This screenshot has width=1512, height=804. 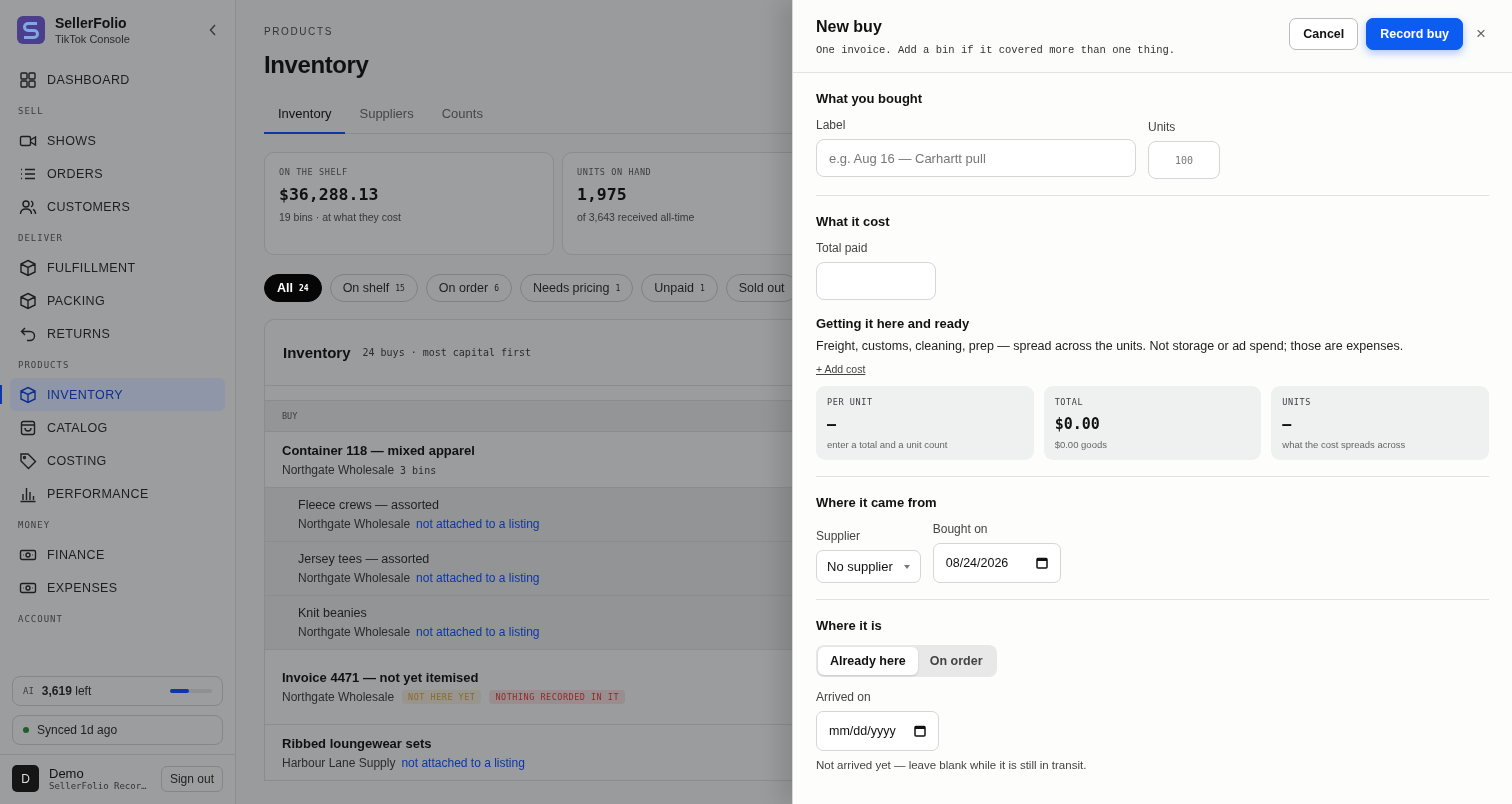 I want to click on row-title: Knit beanies, so click(x=333, y=613).